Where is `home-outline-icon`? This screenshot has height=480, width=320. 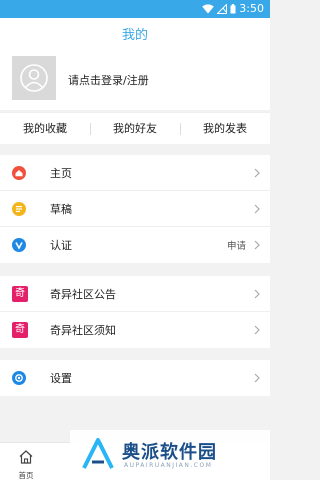 home-outline-icon is located at coordinates (26, 457).